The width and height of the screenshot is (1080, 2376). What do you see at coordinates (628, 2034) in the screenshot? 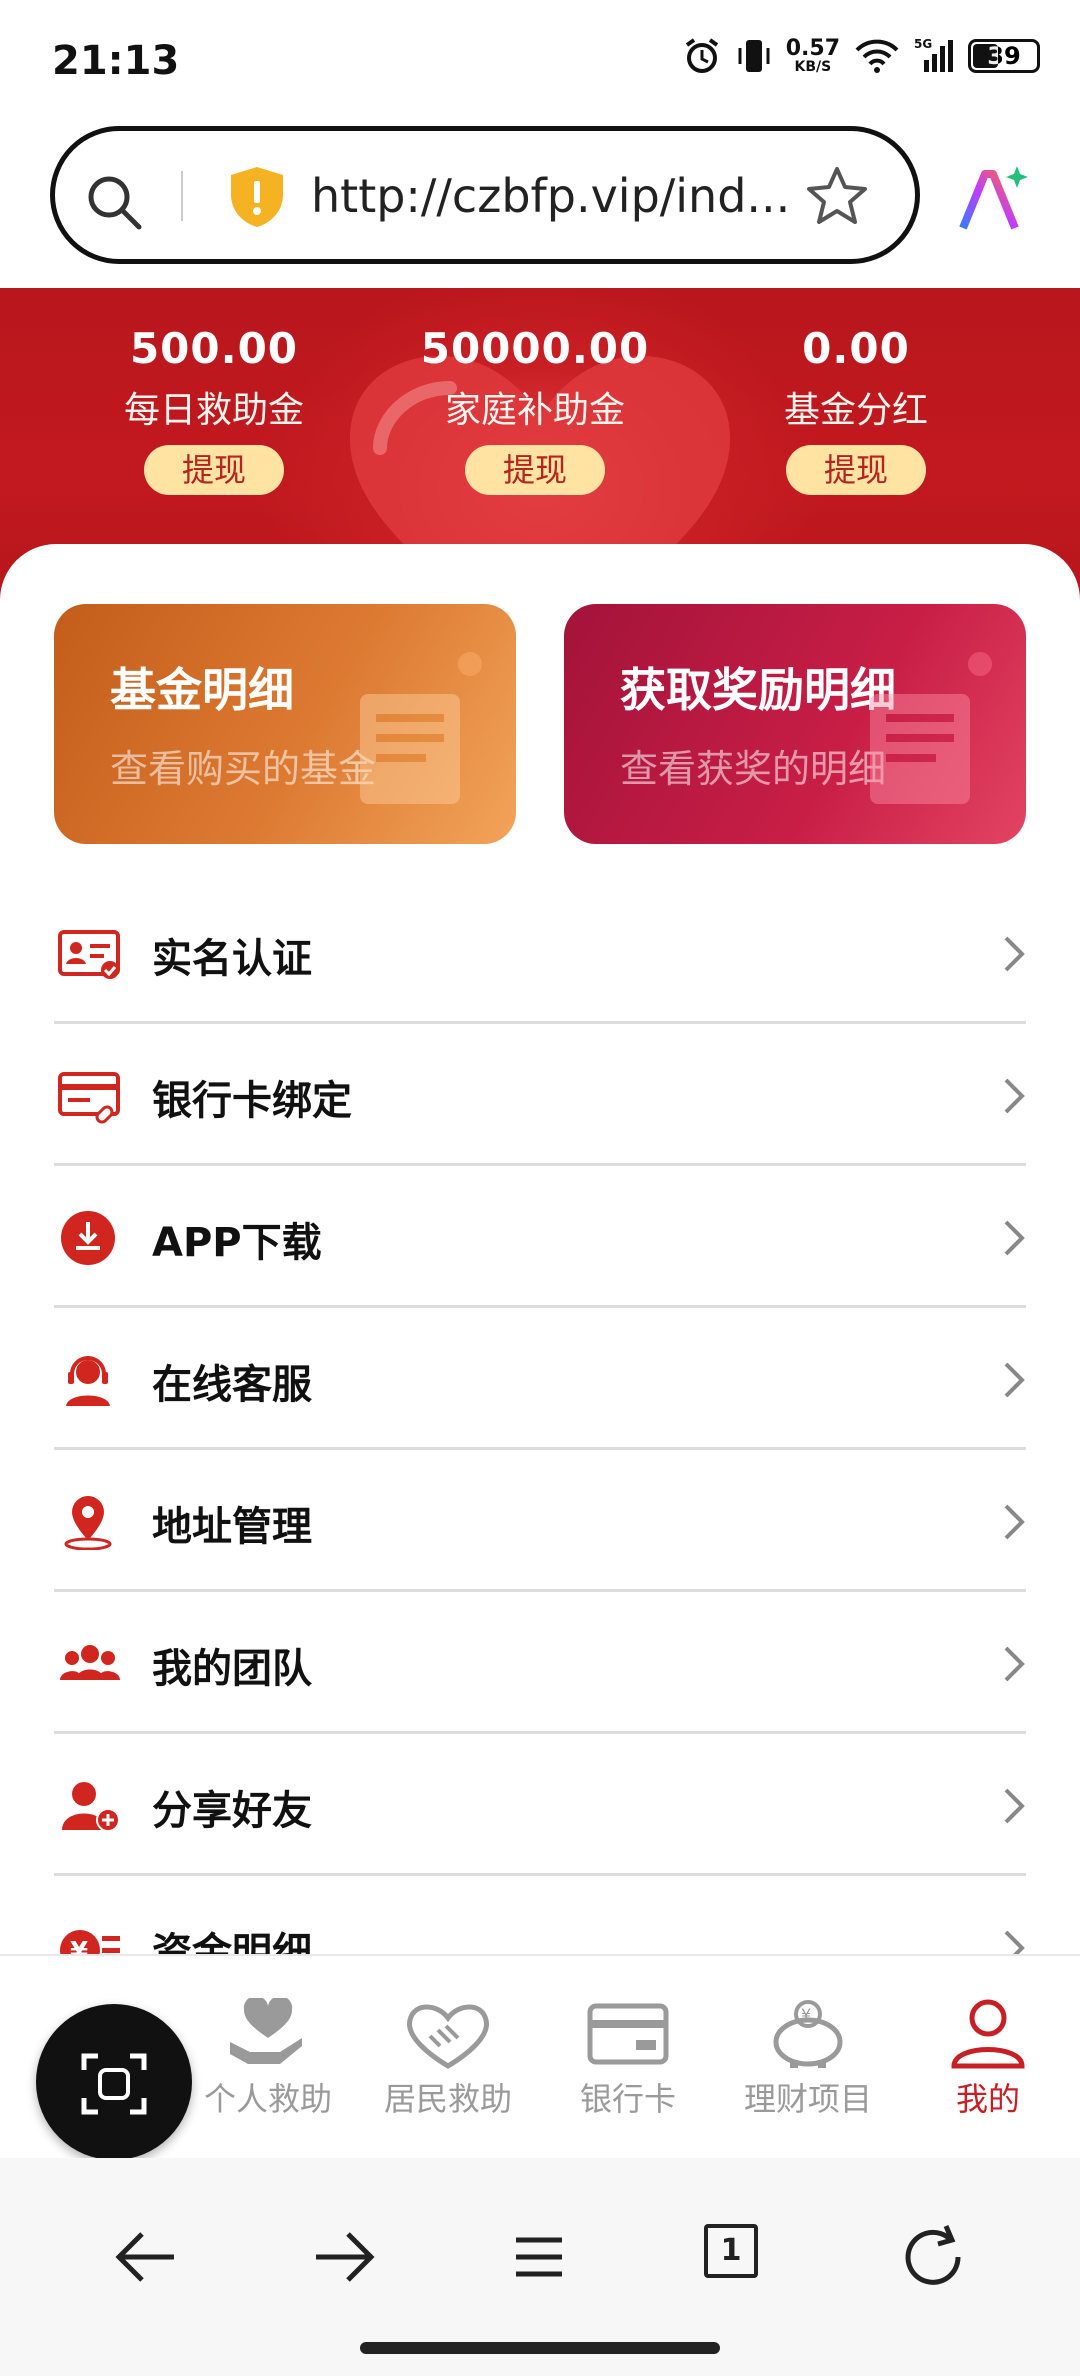
I see `bank-card-icon` at bounding box center [628, 2034].